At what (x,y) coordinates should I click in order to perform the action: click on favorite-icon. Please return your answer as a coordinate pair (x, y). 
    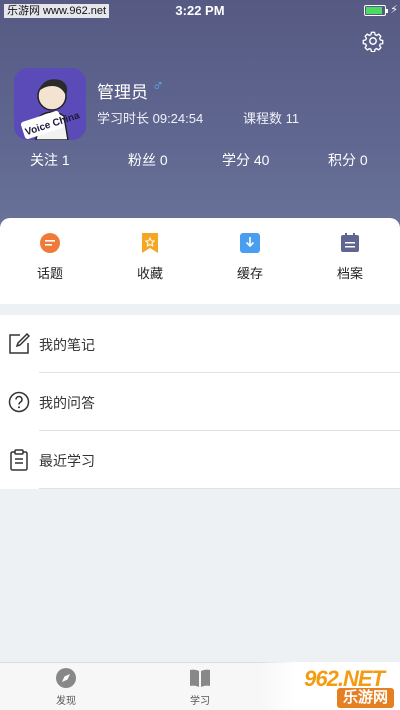
    Looking at the image, I should click on (150, 243).